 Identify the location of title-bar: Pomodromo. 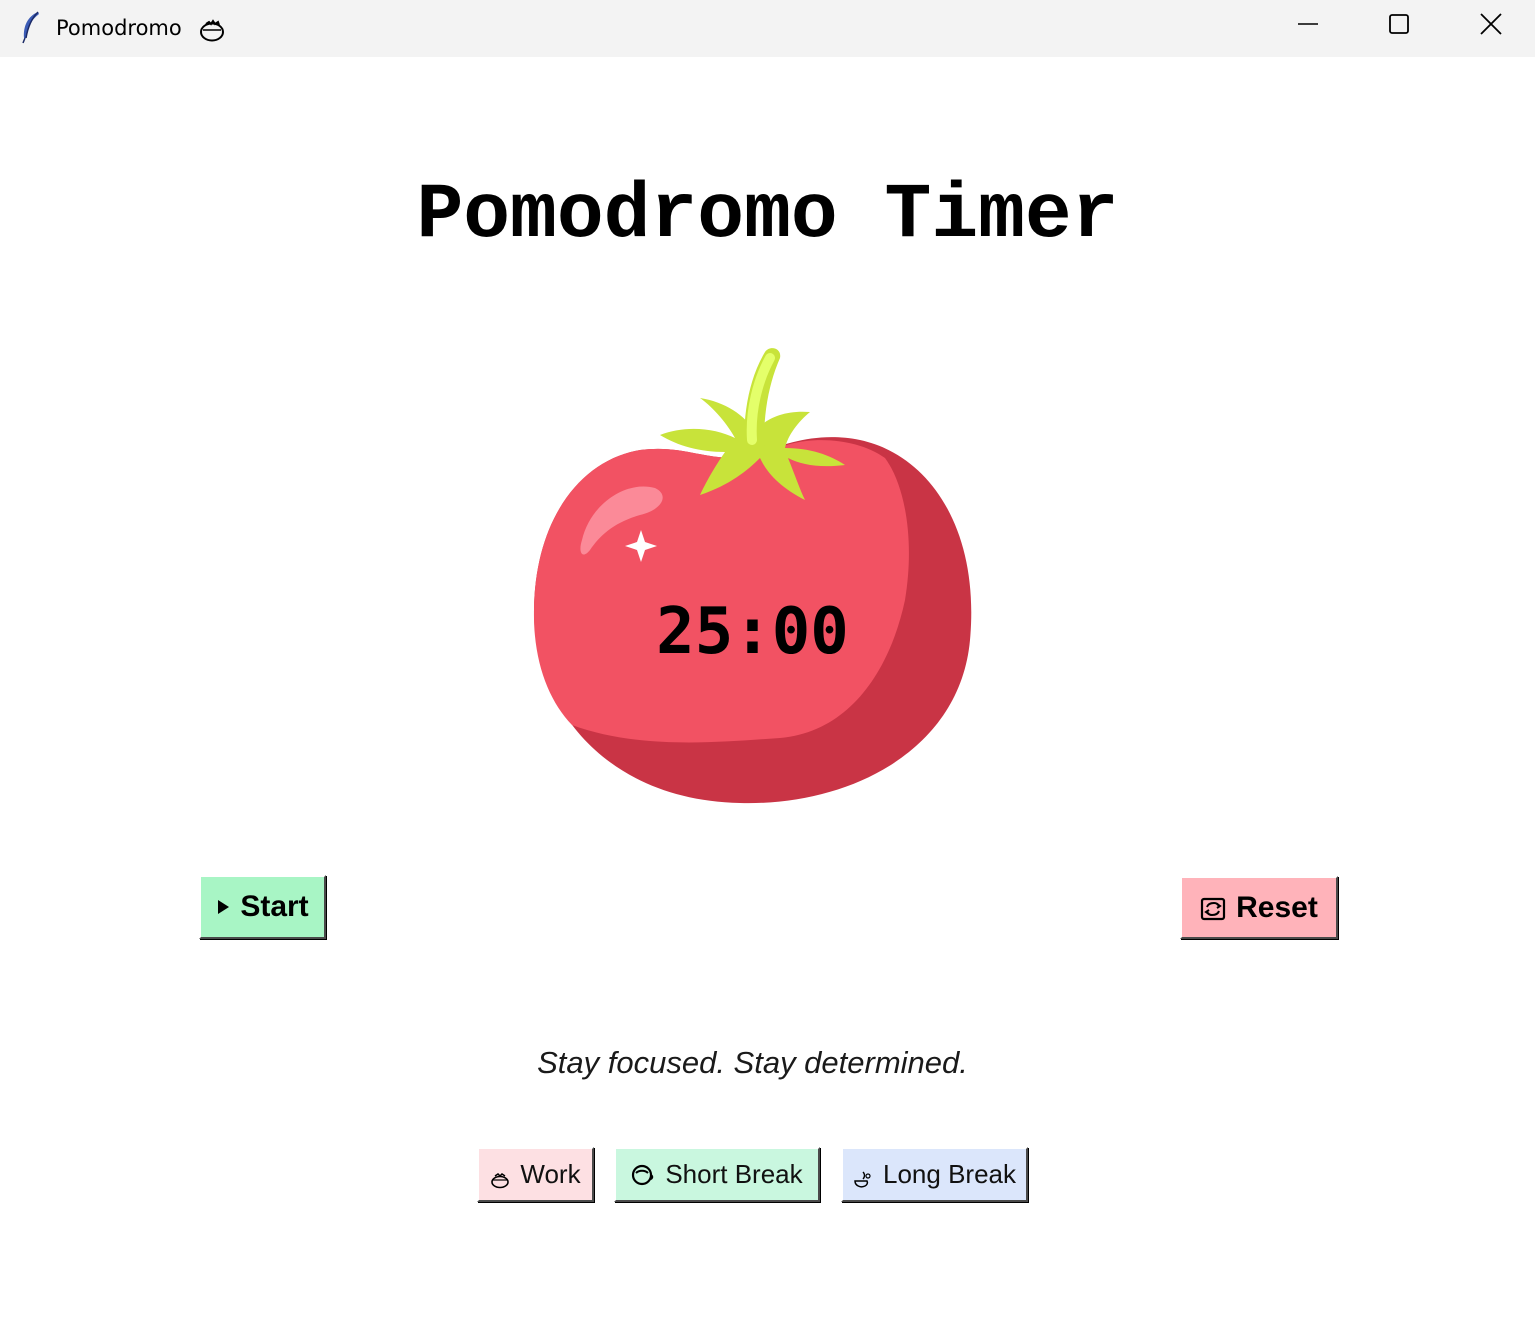
(767, 28).